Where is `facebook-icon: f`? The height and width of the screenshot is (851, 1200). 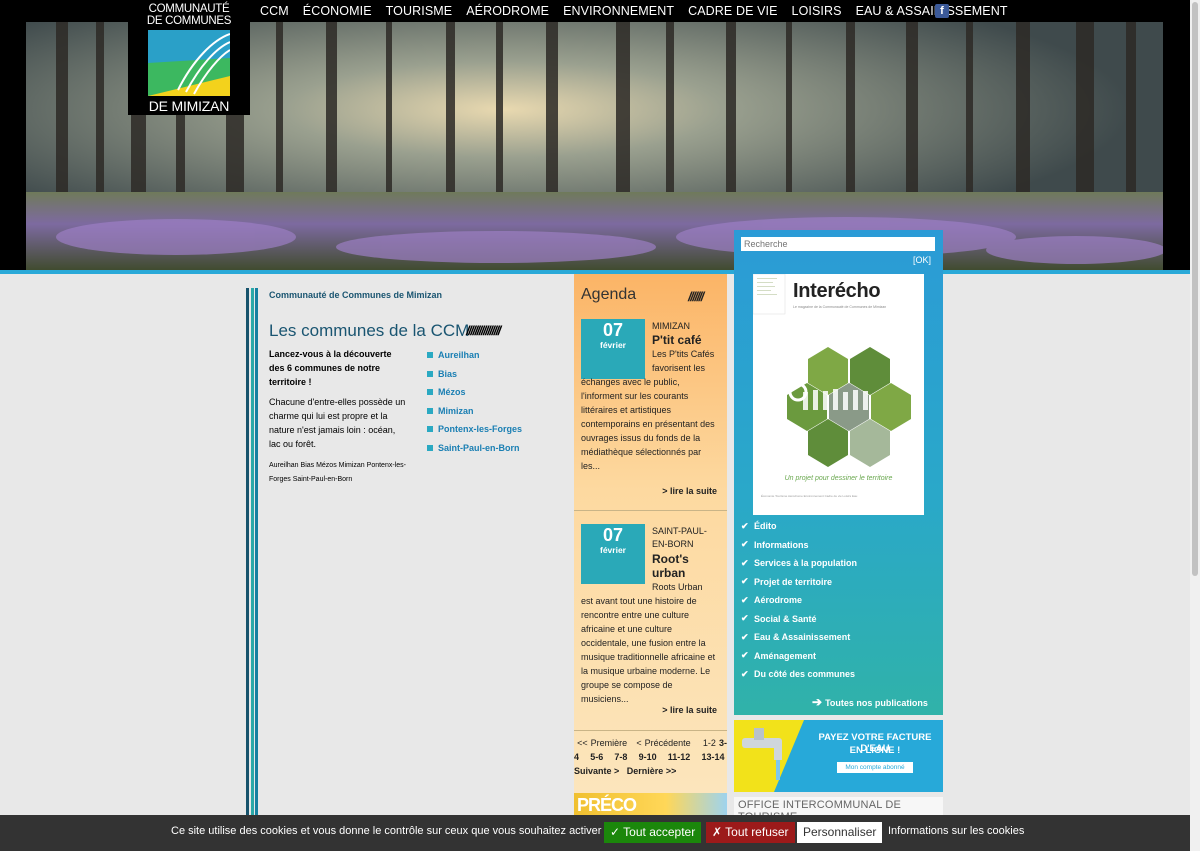 facebook-icon: f is located at coordinates (942, 11).